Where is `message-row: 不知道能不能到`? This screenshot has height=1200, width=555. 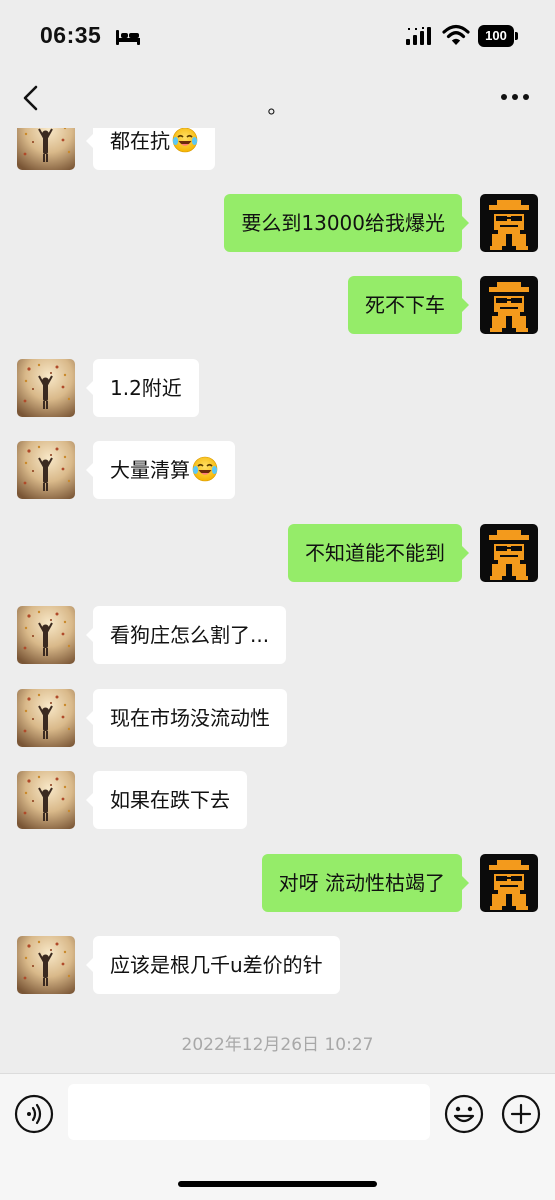
message-row: 不知道能不能到 is located at coordinates (277, 553).